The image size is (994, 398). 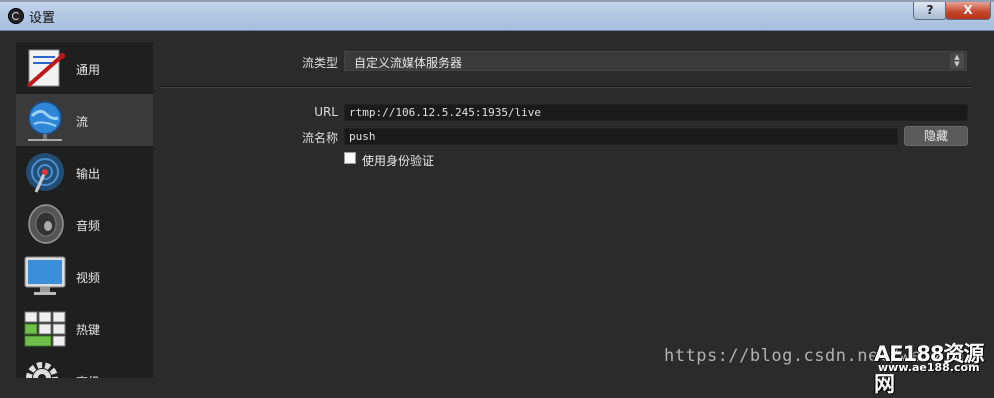 I want to click on sidebar-item-stream: 流, so click(x=84, y=120).